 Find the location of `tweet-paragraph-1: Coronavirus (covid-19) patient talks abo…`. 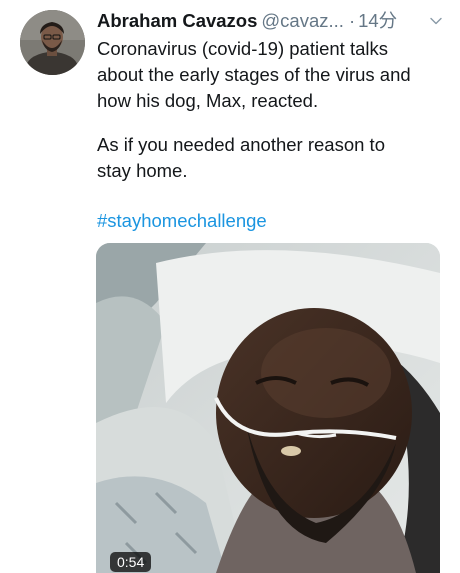

tweet-paragraph-1: Coronavirus (covid-19) patient talks abo… is located at coordinates (254, 74).